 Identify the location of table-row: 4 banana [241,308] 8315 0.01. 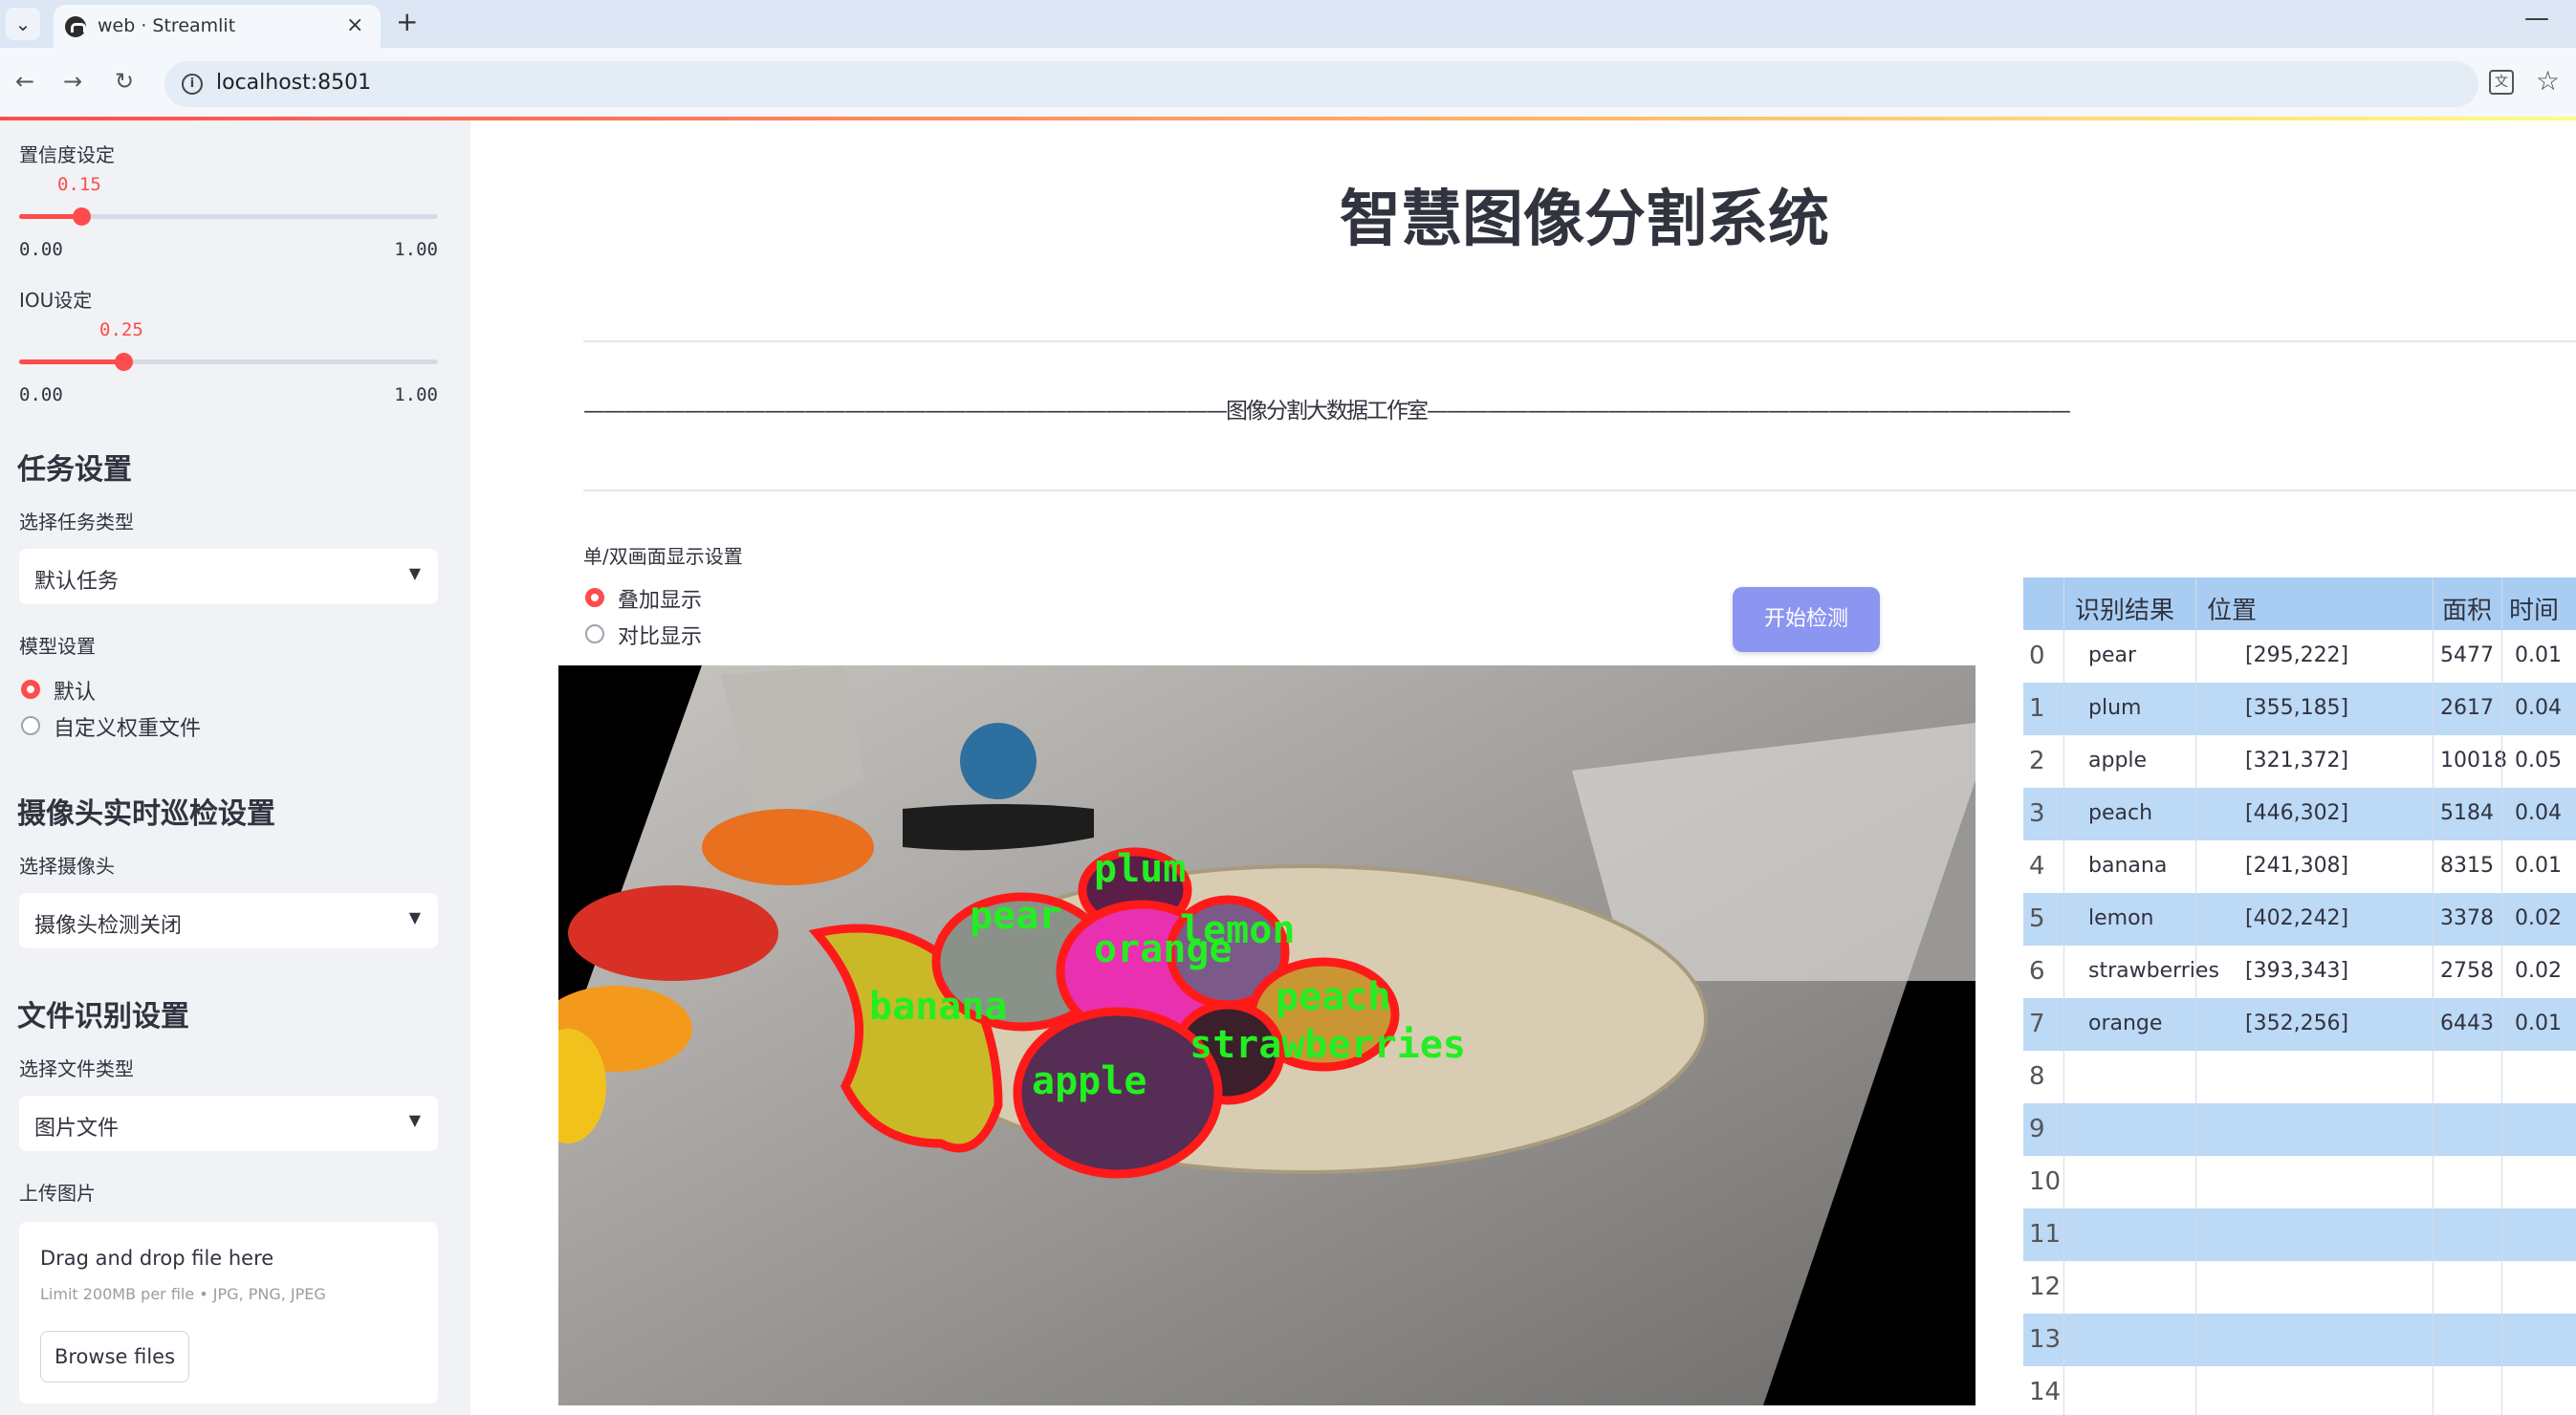
(2299, 866).